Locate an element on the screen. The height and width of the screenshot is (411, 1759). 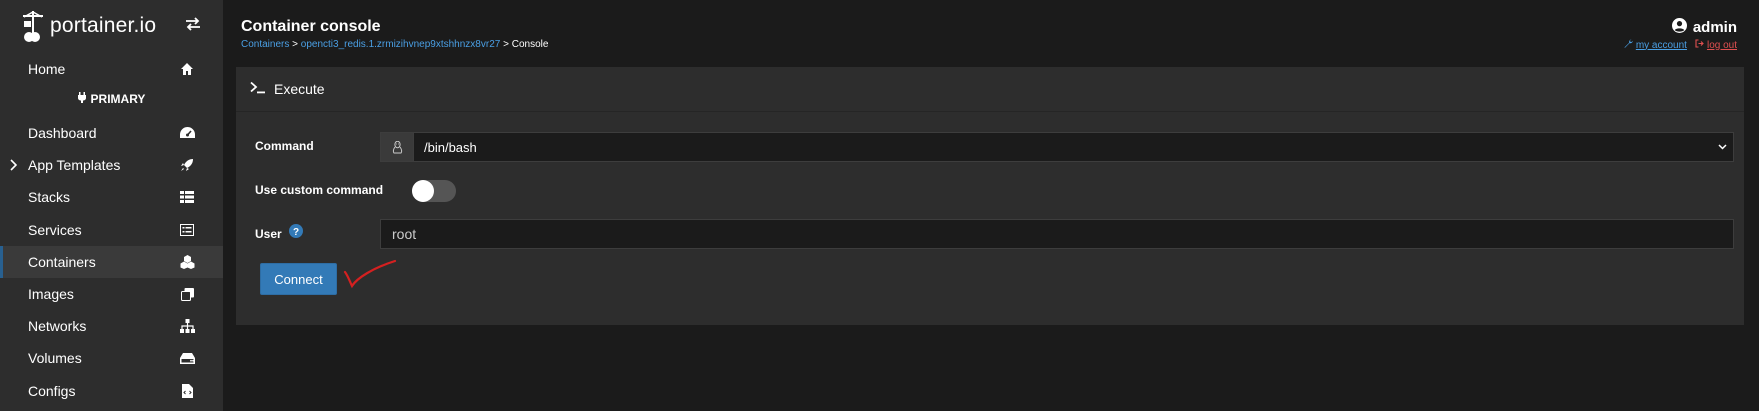
user-circle-icon is located at coordinates (1679, 27).